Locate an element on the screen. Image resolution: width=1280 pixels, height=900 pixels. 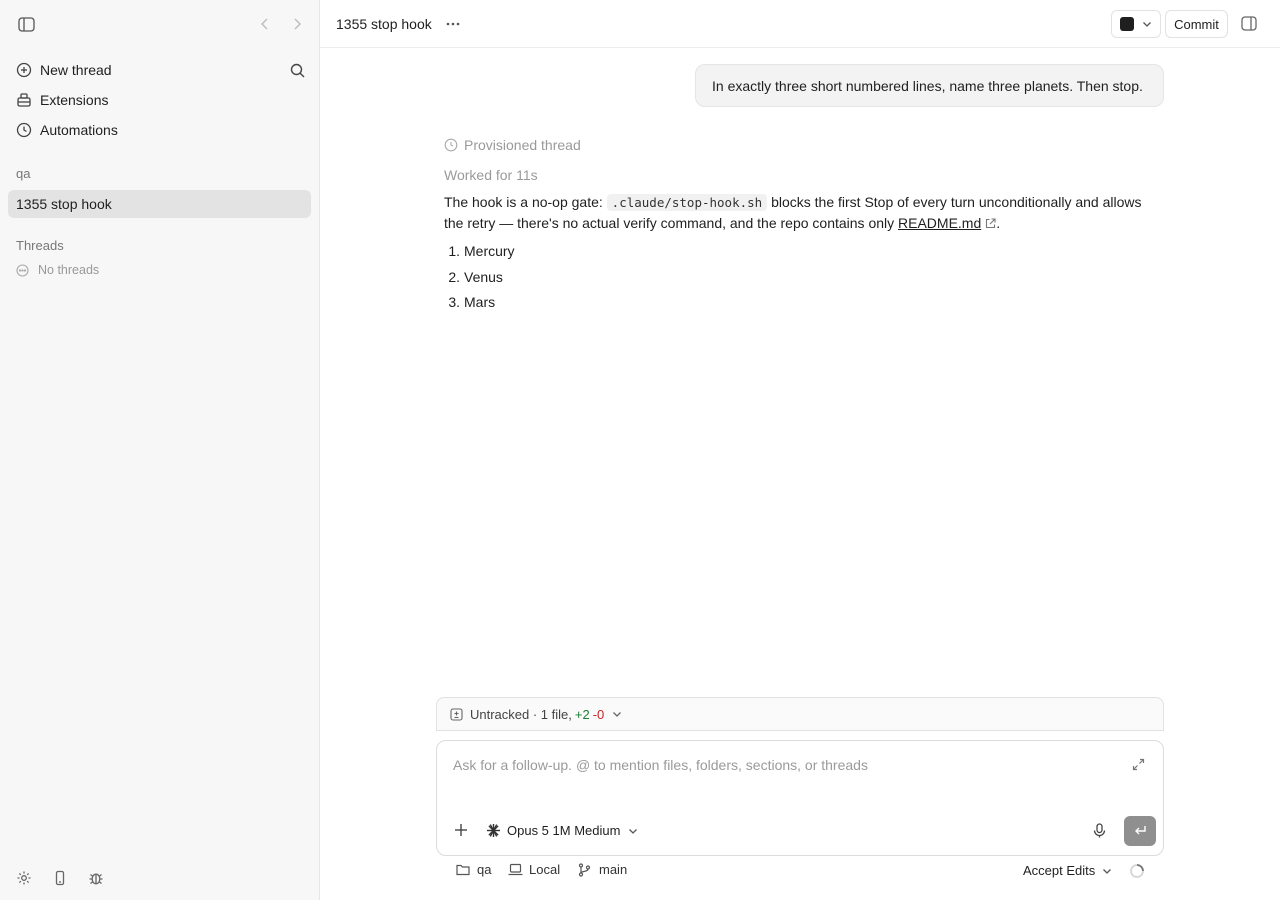
chat-bubble-icon is located at coordinates (22, 270).